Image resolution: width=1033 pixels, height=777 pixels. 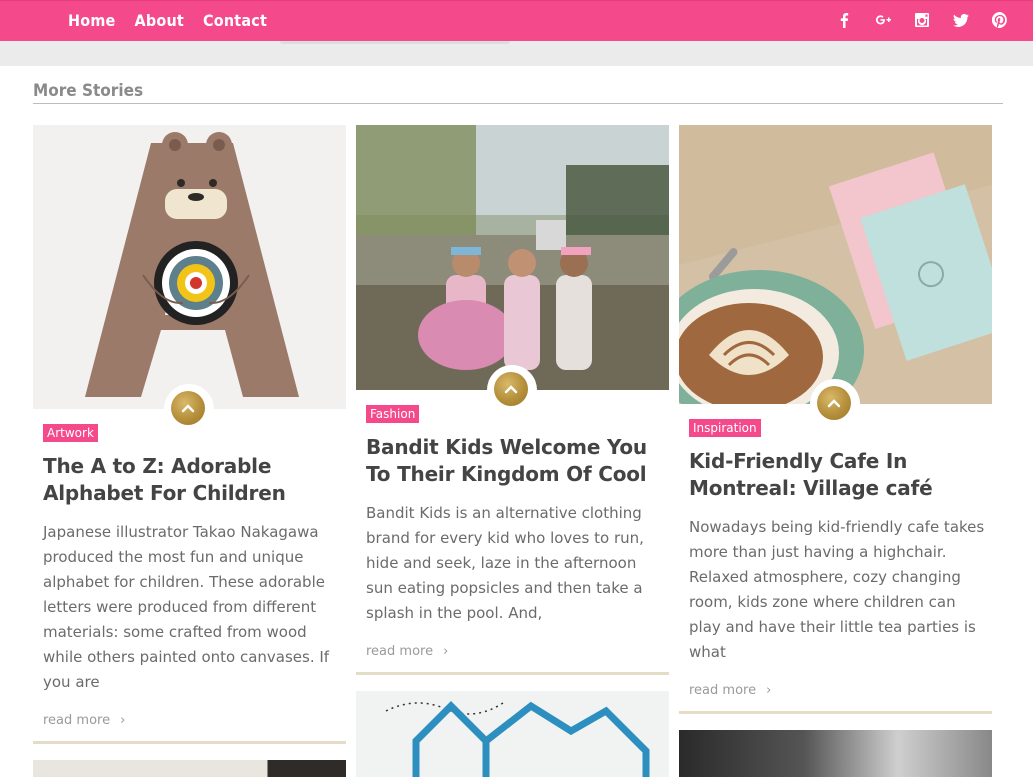 What do you see at coordinates (92, 20) in the screenshot?
I see `nav-home-link: Home` at bounding box center [92, 20].